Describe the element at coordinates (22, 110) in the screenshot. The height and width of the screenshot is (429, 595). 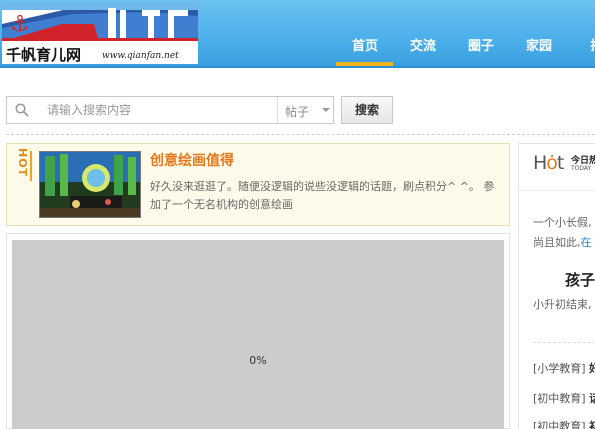
I see `search-icon` at that location.